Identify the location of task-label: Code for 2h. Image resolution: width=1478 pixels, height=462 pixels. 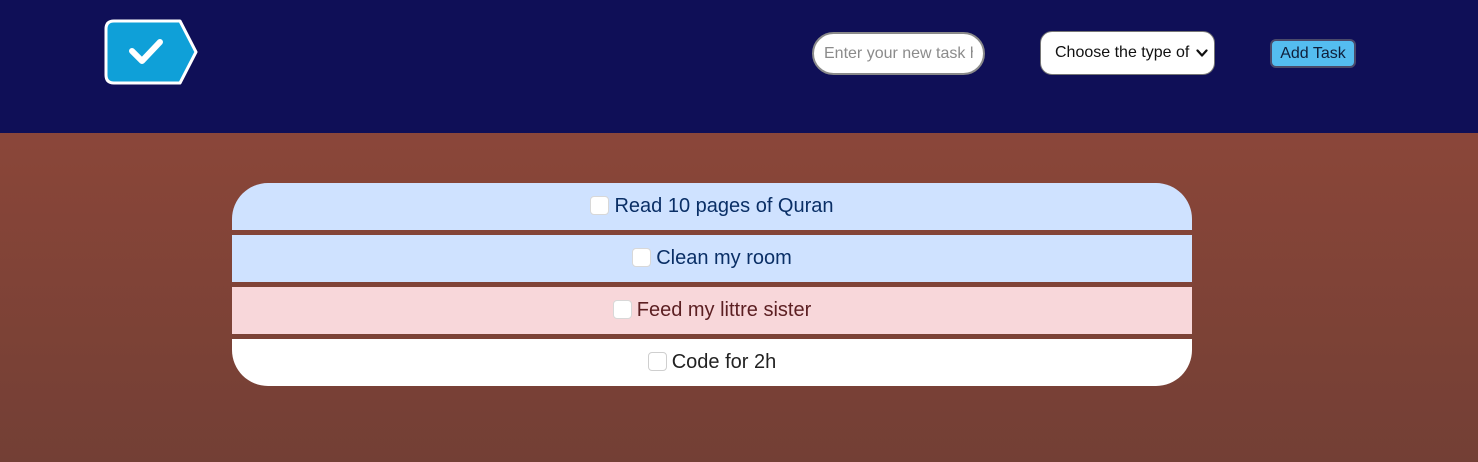
(724, 362).